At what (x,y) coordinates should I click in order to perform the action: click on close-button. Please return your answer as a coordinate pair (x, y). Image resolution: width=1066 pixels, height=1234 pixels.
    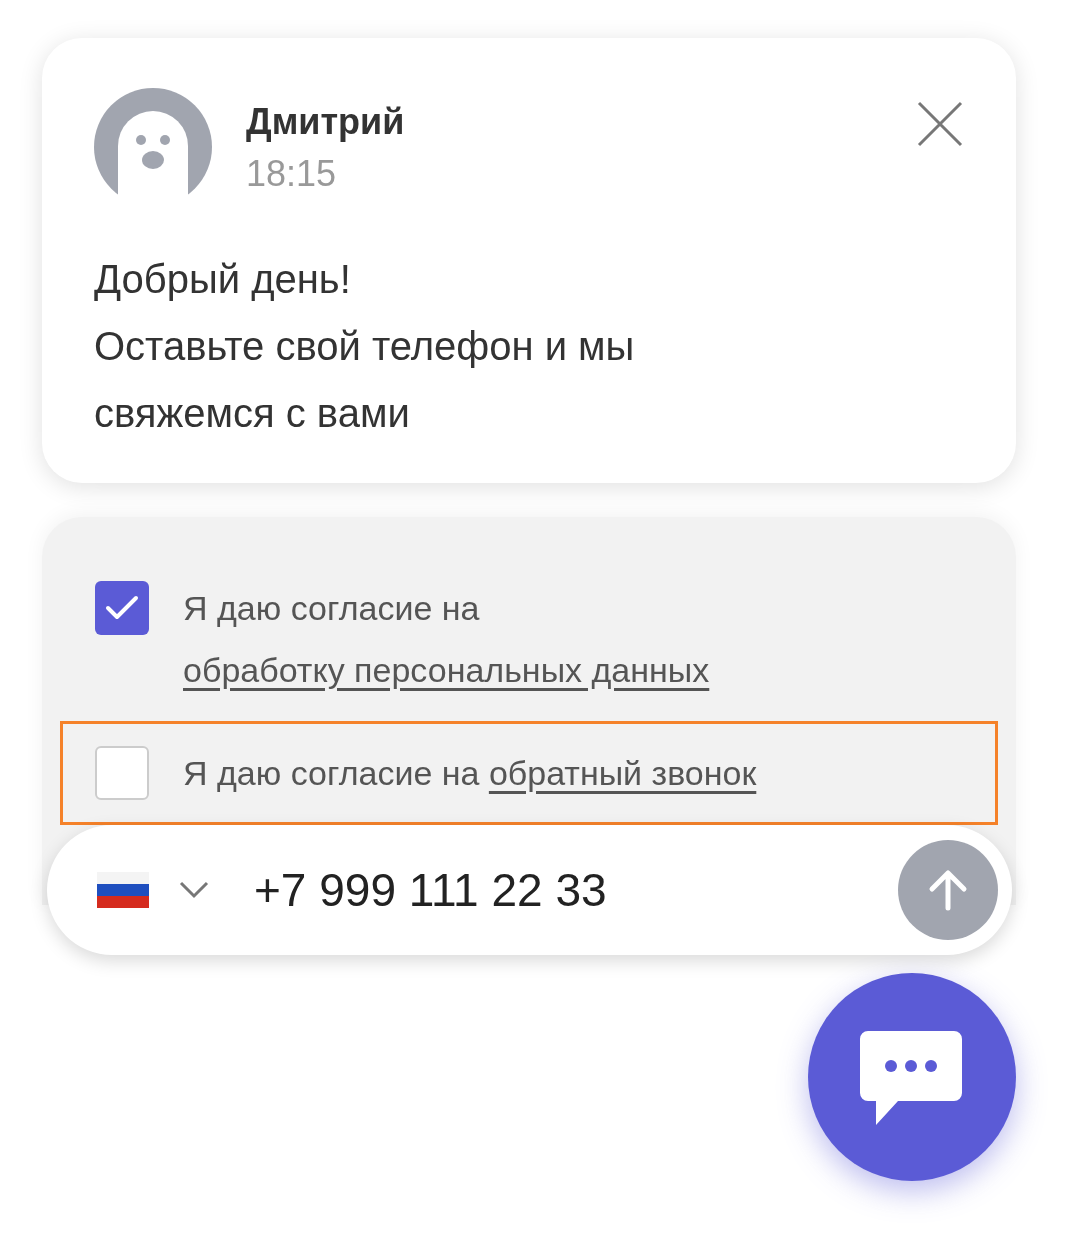
    Looking at the image, I should click on (940, 124).